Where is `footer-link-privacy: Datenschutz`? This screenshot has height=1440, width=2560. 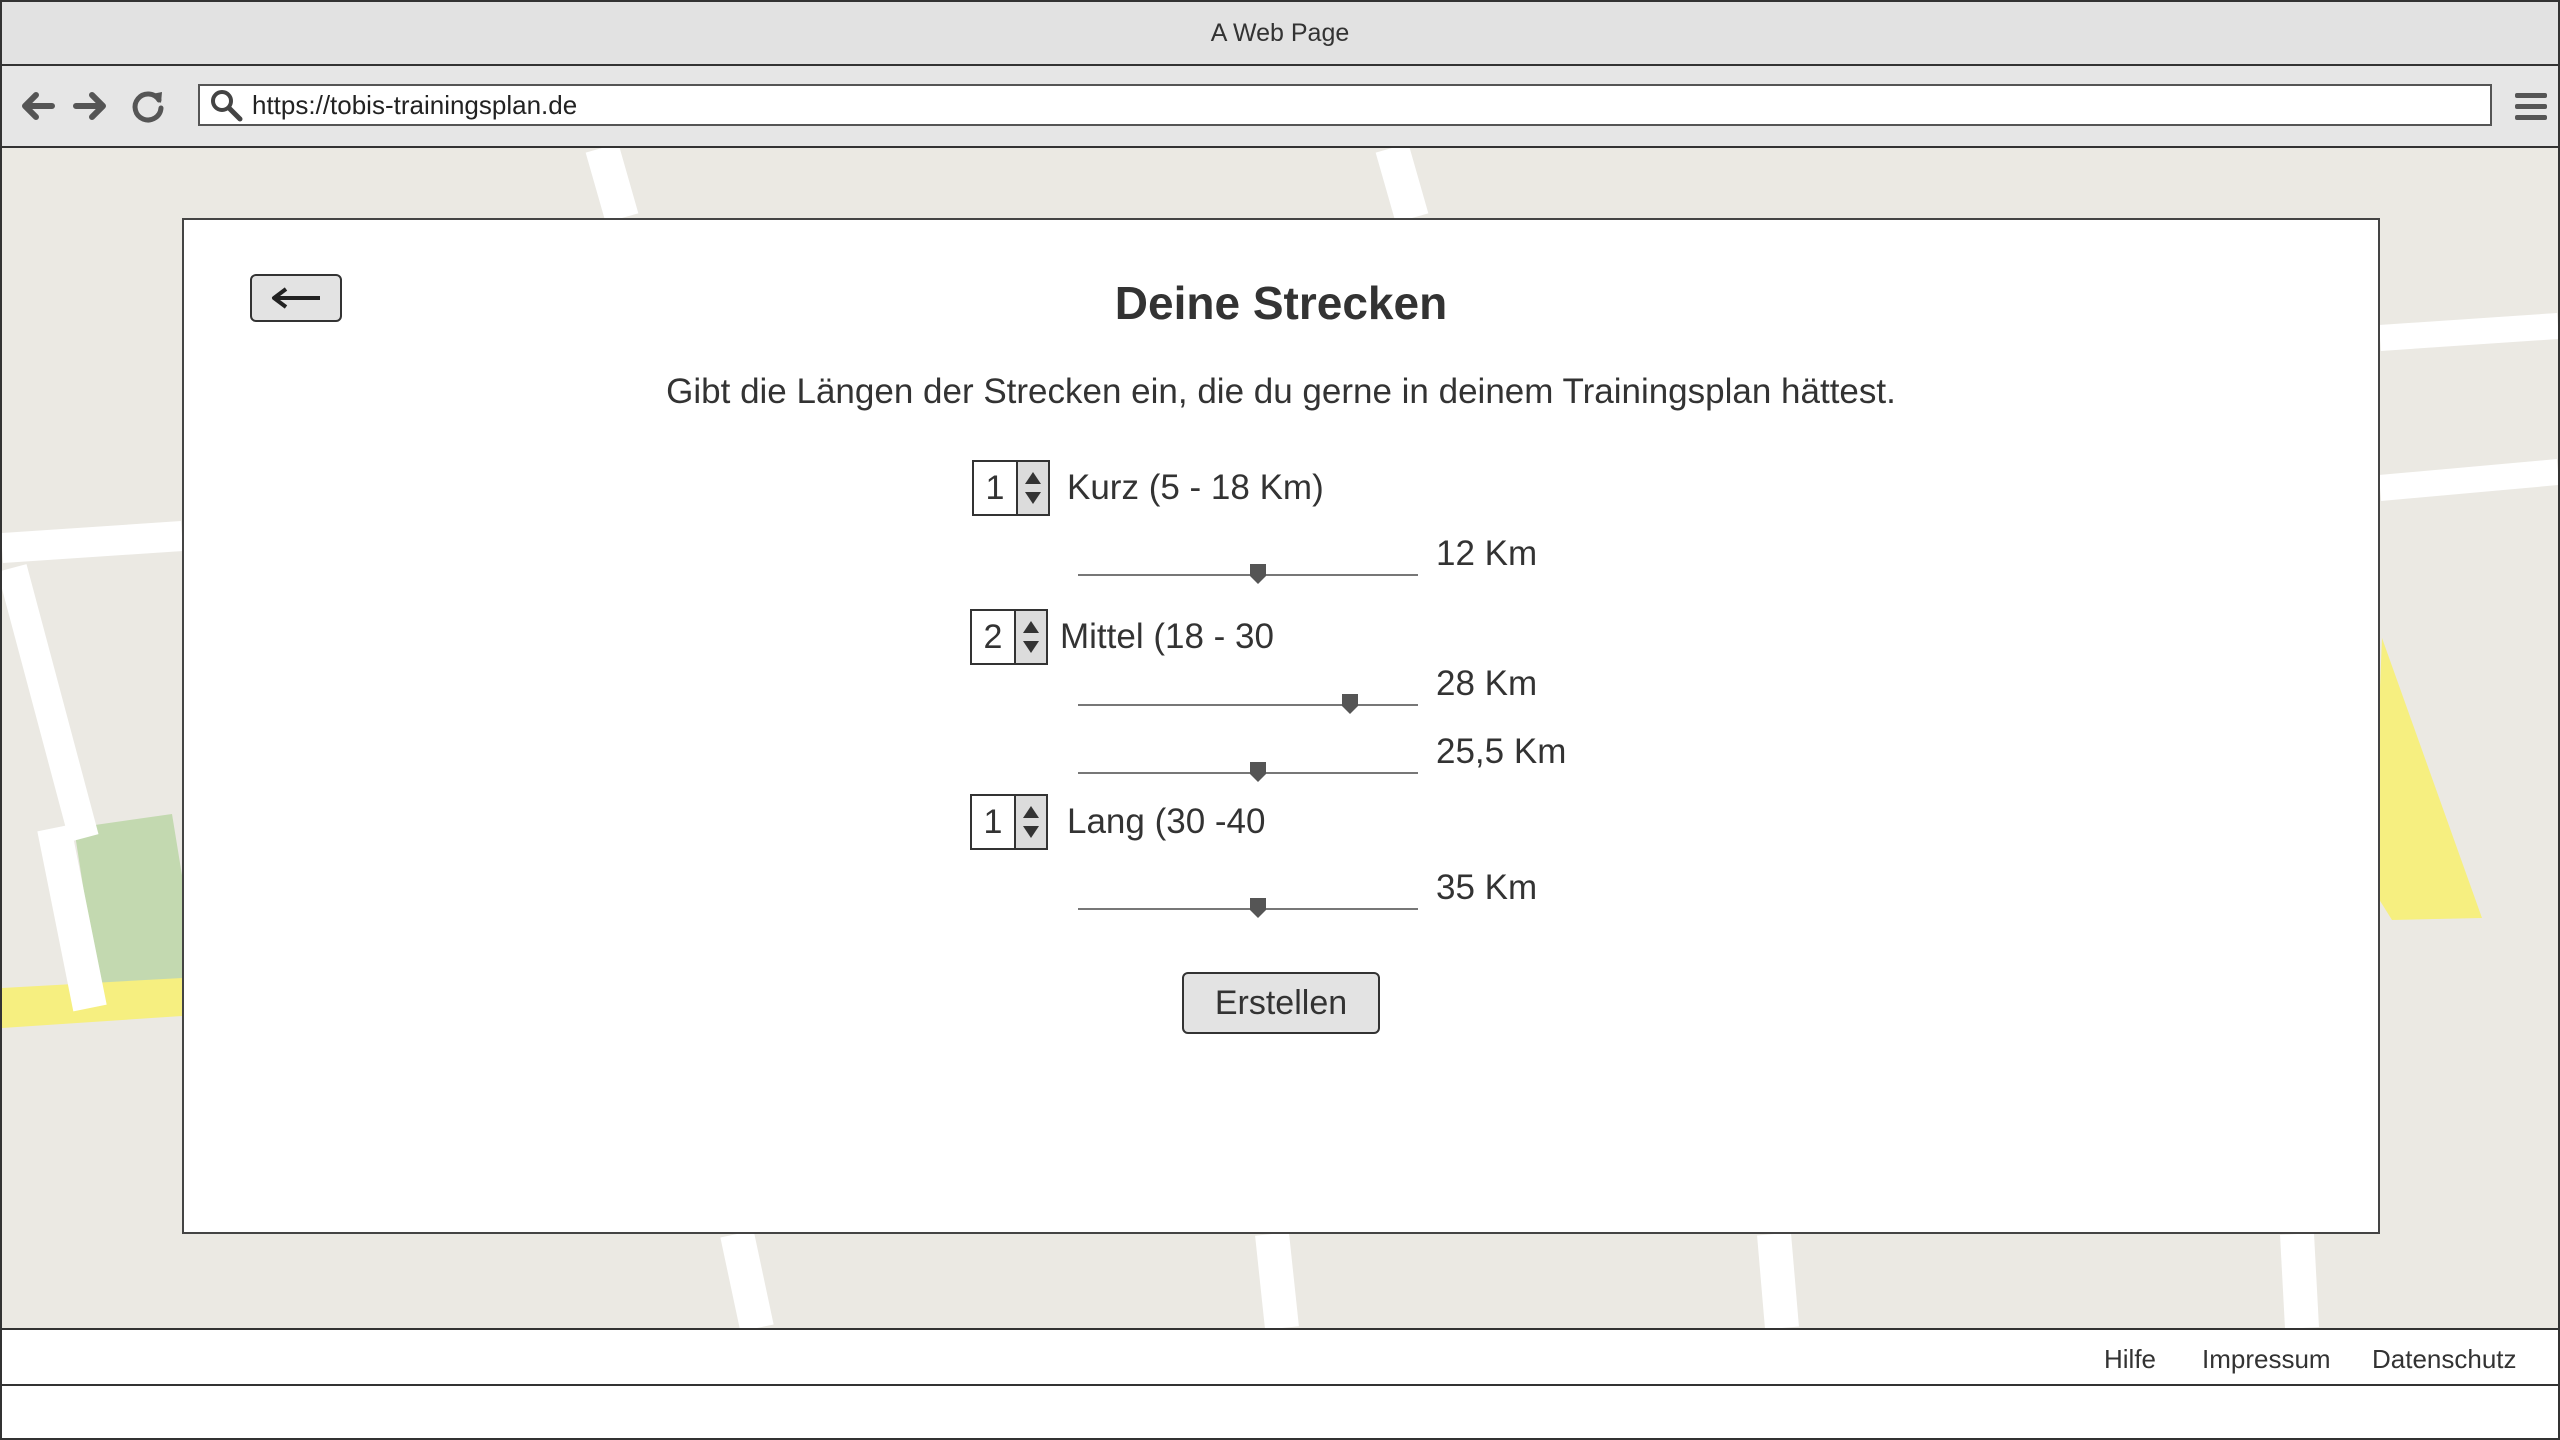
footer-link-privacy: Datenschutz is located at coordinates (2444, 1359).